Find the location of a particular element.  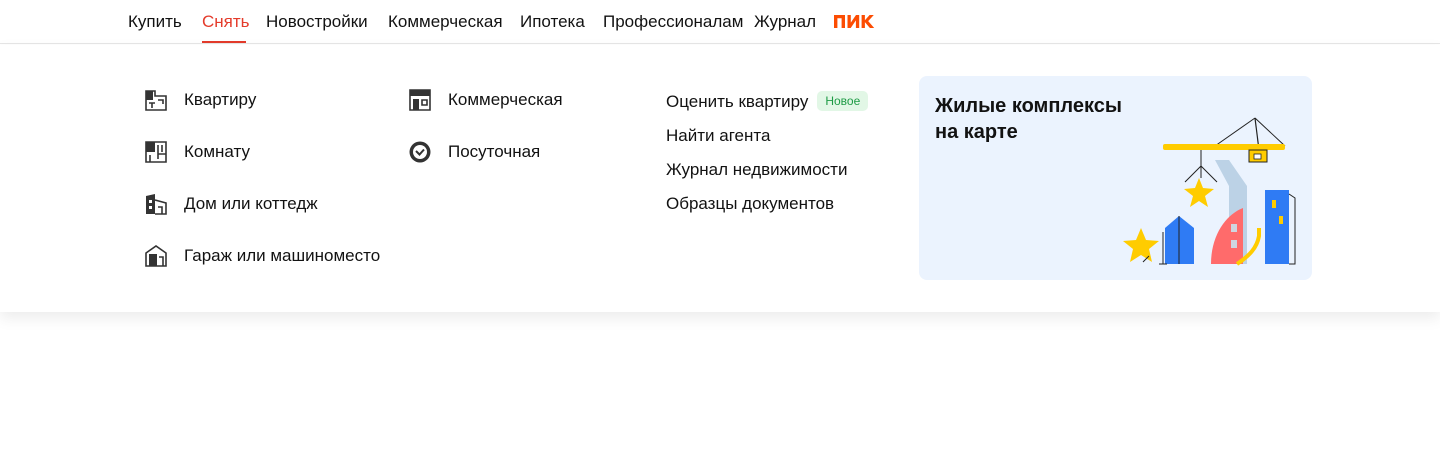

menu-item-house: Дом или коттедж is located at coordinates (231, 204).